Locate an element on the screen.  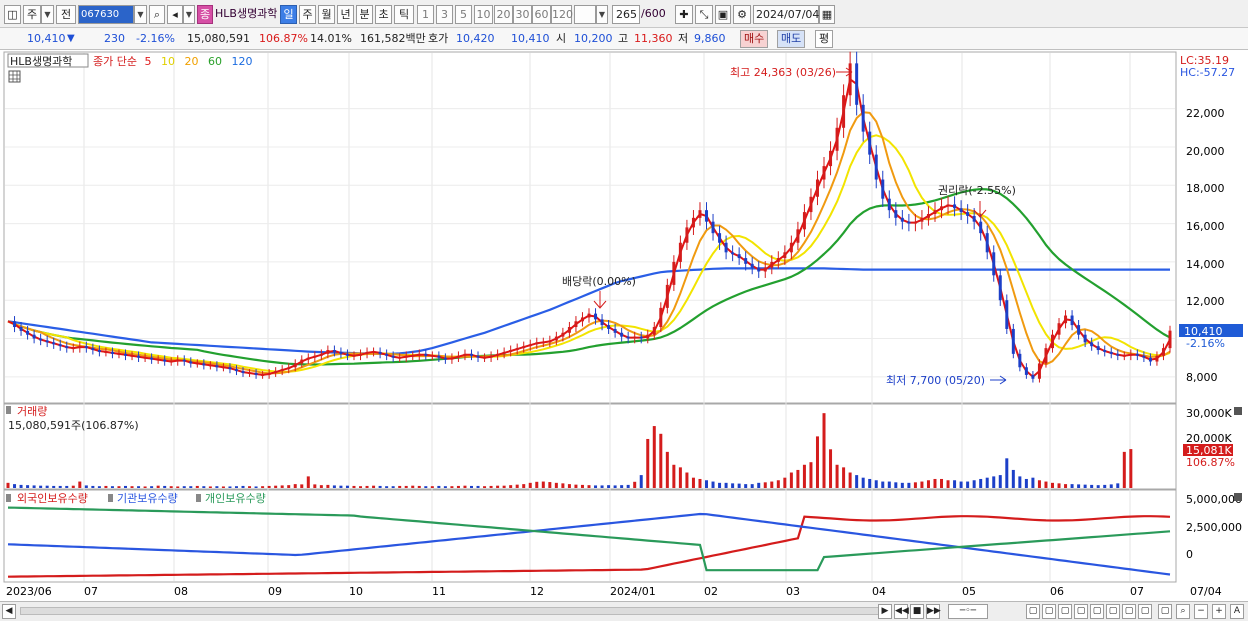
period-minute-button: 분 is located at coordinates (364, 14).